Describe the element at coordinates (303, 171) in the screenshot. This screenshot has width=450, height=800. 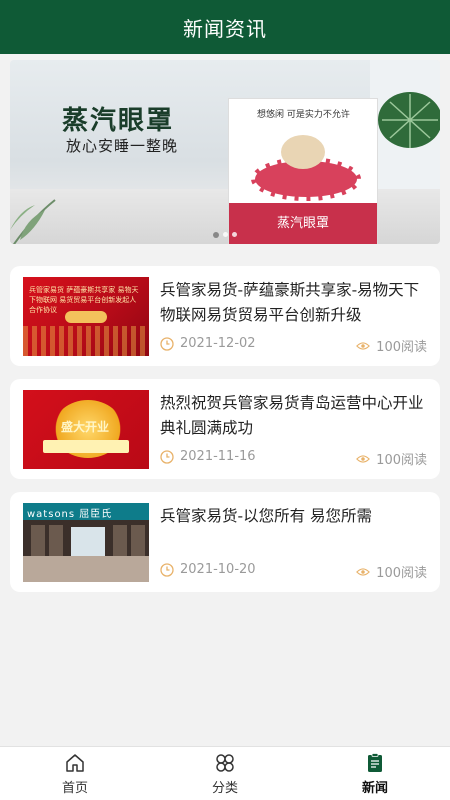
I see `product-box: 想悠闲 可是实力不允许 蒸汽眼罩` at that location.